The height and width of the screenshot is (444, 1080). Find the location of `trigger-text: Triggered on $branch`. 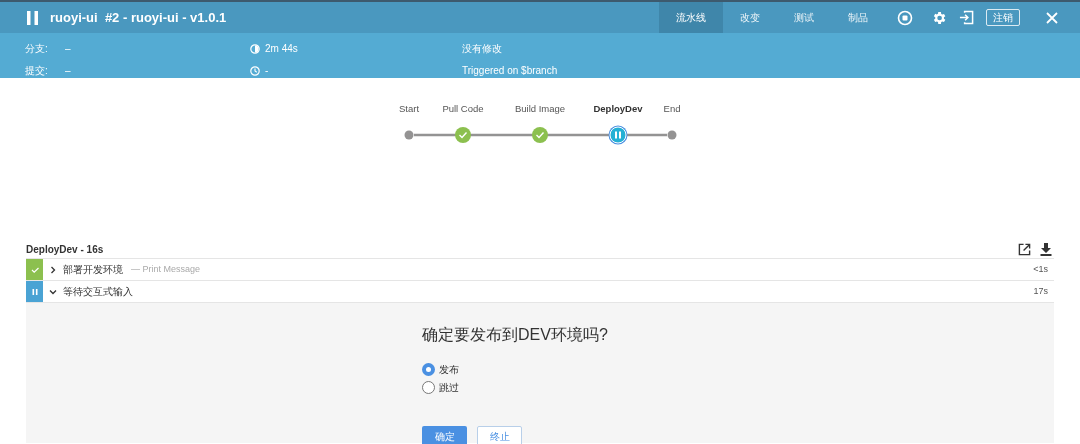

trigger-text: Triggered on $branch is located at coordinates (510, 71).